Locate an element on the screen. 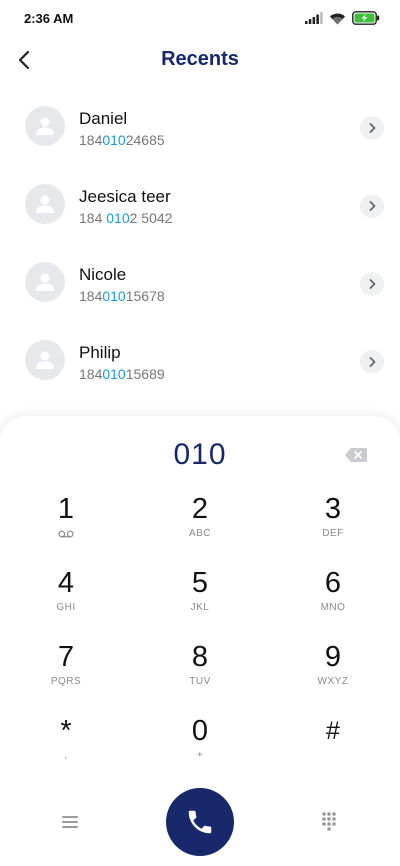  dialpad-icon is located at coordinates (329, 821).